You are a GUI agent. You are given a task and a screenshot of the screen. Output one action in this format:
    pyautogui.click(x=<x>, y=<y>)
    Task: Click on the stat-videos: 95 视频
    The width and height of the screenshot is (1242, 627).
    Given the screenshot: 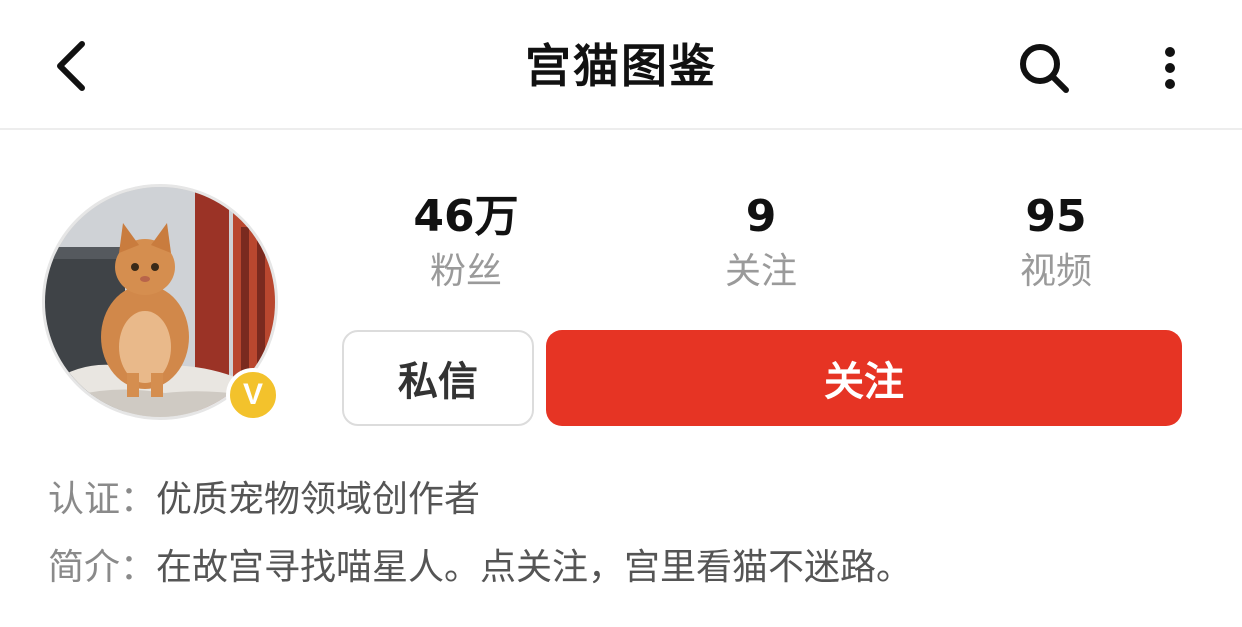 What is the action you would take?
    pyautogui.click(x=1056, y=243)
    